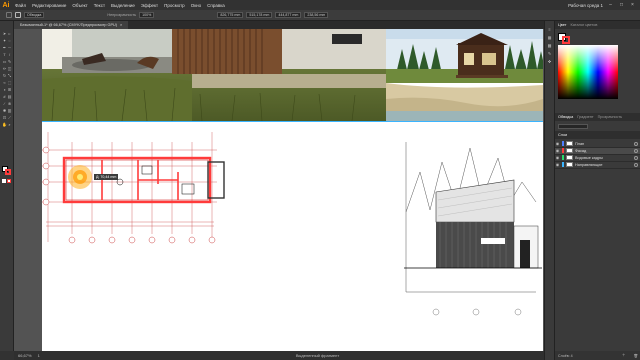 Image resolution: width=640 pixels, height=360 pixels. I want to click on line-tool-icon: /, so click(9, 54).